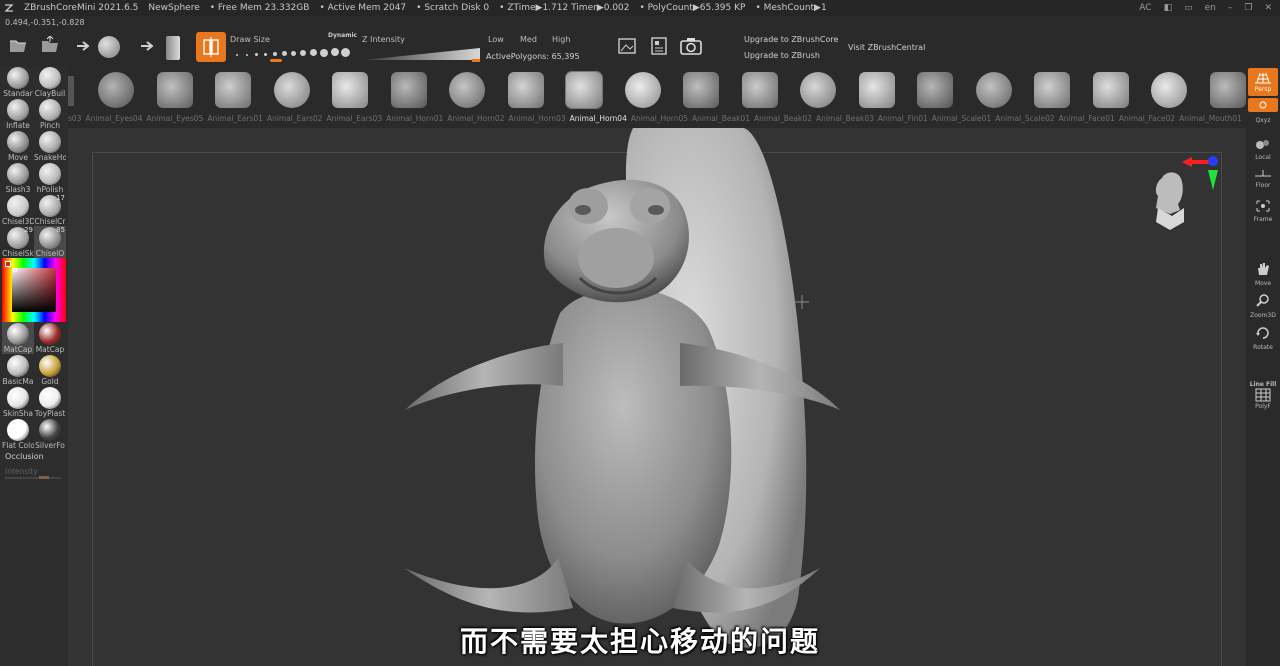  What do you see at coordinates (1263, 149) in the screenshot?
I see `local-button: Local` at bounding box center [1263, 149].